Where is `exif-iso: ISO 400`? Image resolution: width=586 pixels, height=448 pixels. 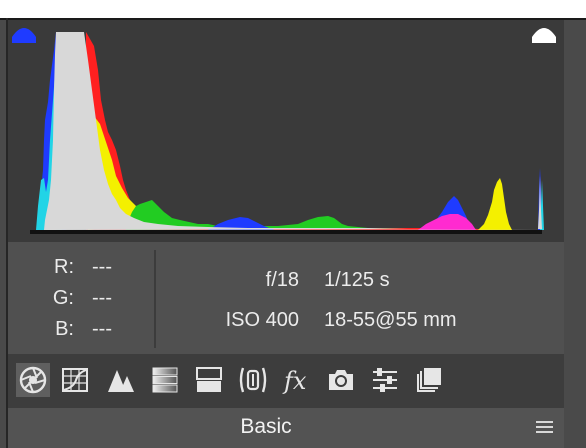
exif-iso: ISO 400 is located at coordinates (262, 320).